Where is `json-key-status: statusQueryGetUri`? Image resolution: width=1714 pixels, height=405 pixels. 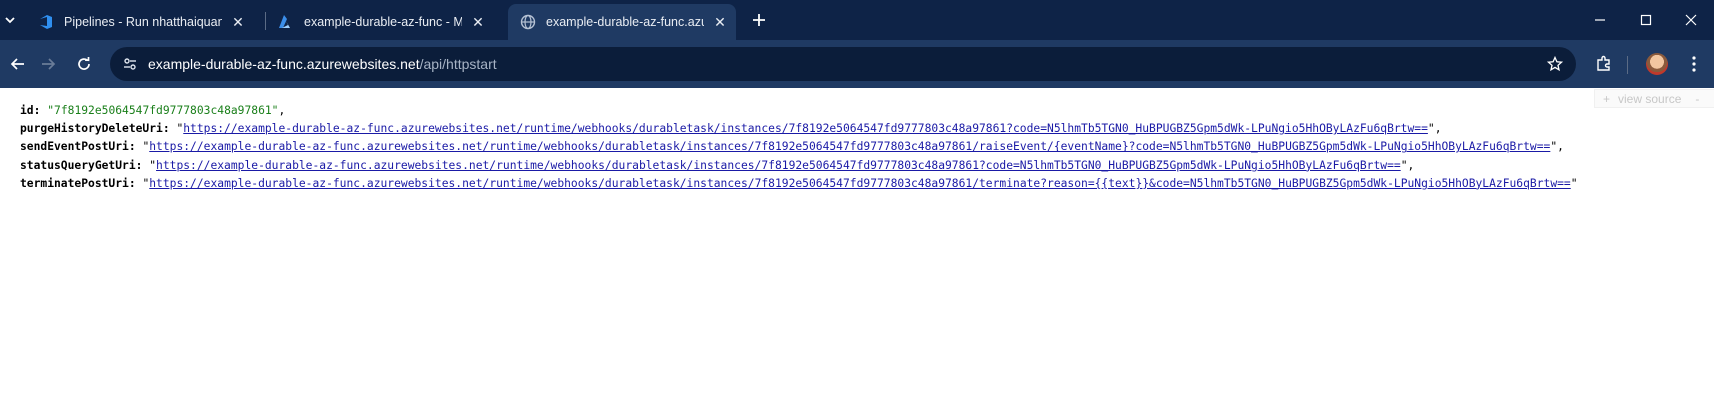 json-key-status: statusQueryGetUri is located at coordinates (78, 165).